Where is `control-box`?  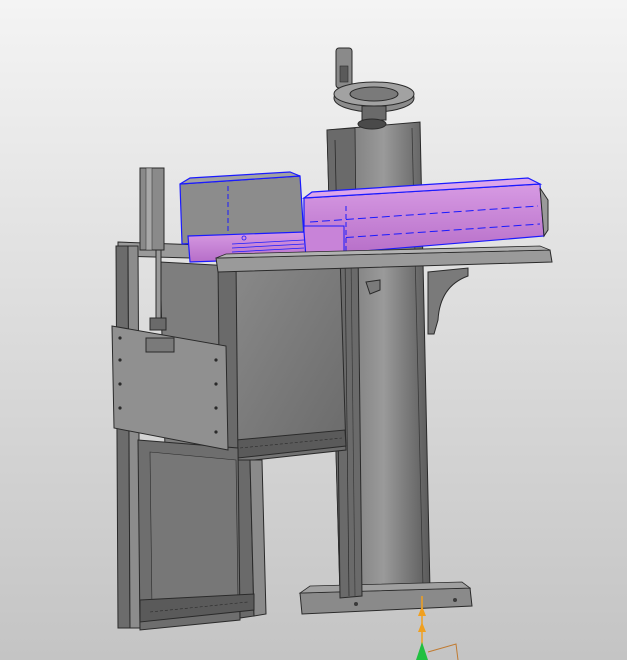 control-box is located at coordinates (243, 217).